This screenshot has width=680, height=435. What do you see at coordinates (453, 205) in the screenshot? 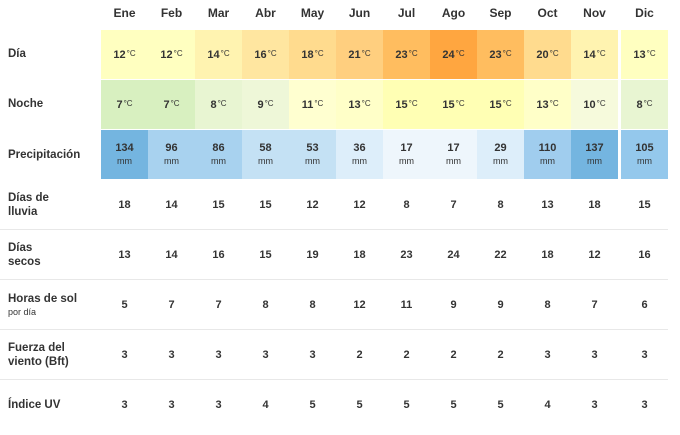
I see `cell-dias-lluvia: 7` at bounding box center [453, 205].